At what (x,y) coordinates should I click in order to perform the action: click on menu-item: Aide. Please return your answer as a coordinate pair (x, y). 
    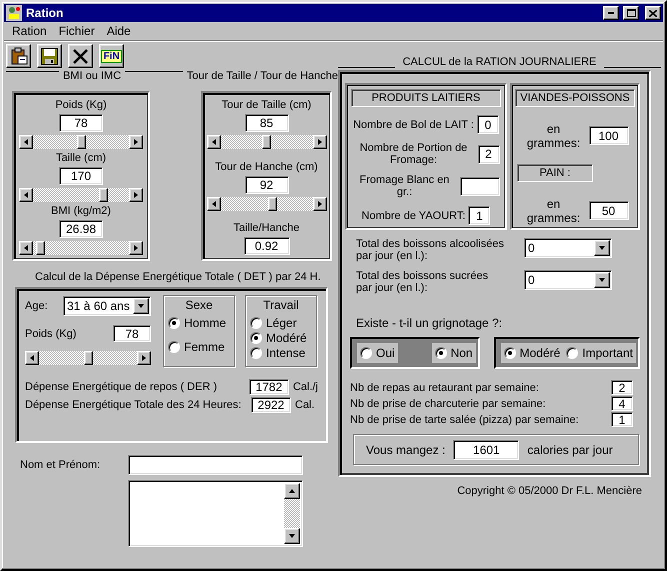
    Looking at the image, I should click on (118, 31).